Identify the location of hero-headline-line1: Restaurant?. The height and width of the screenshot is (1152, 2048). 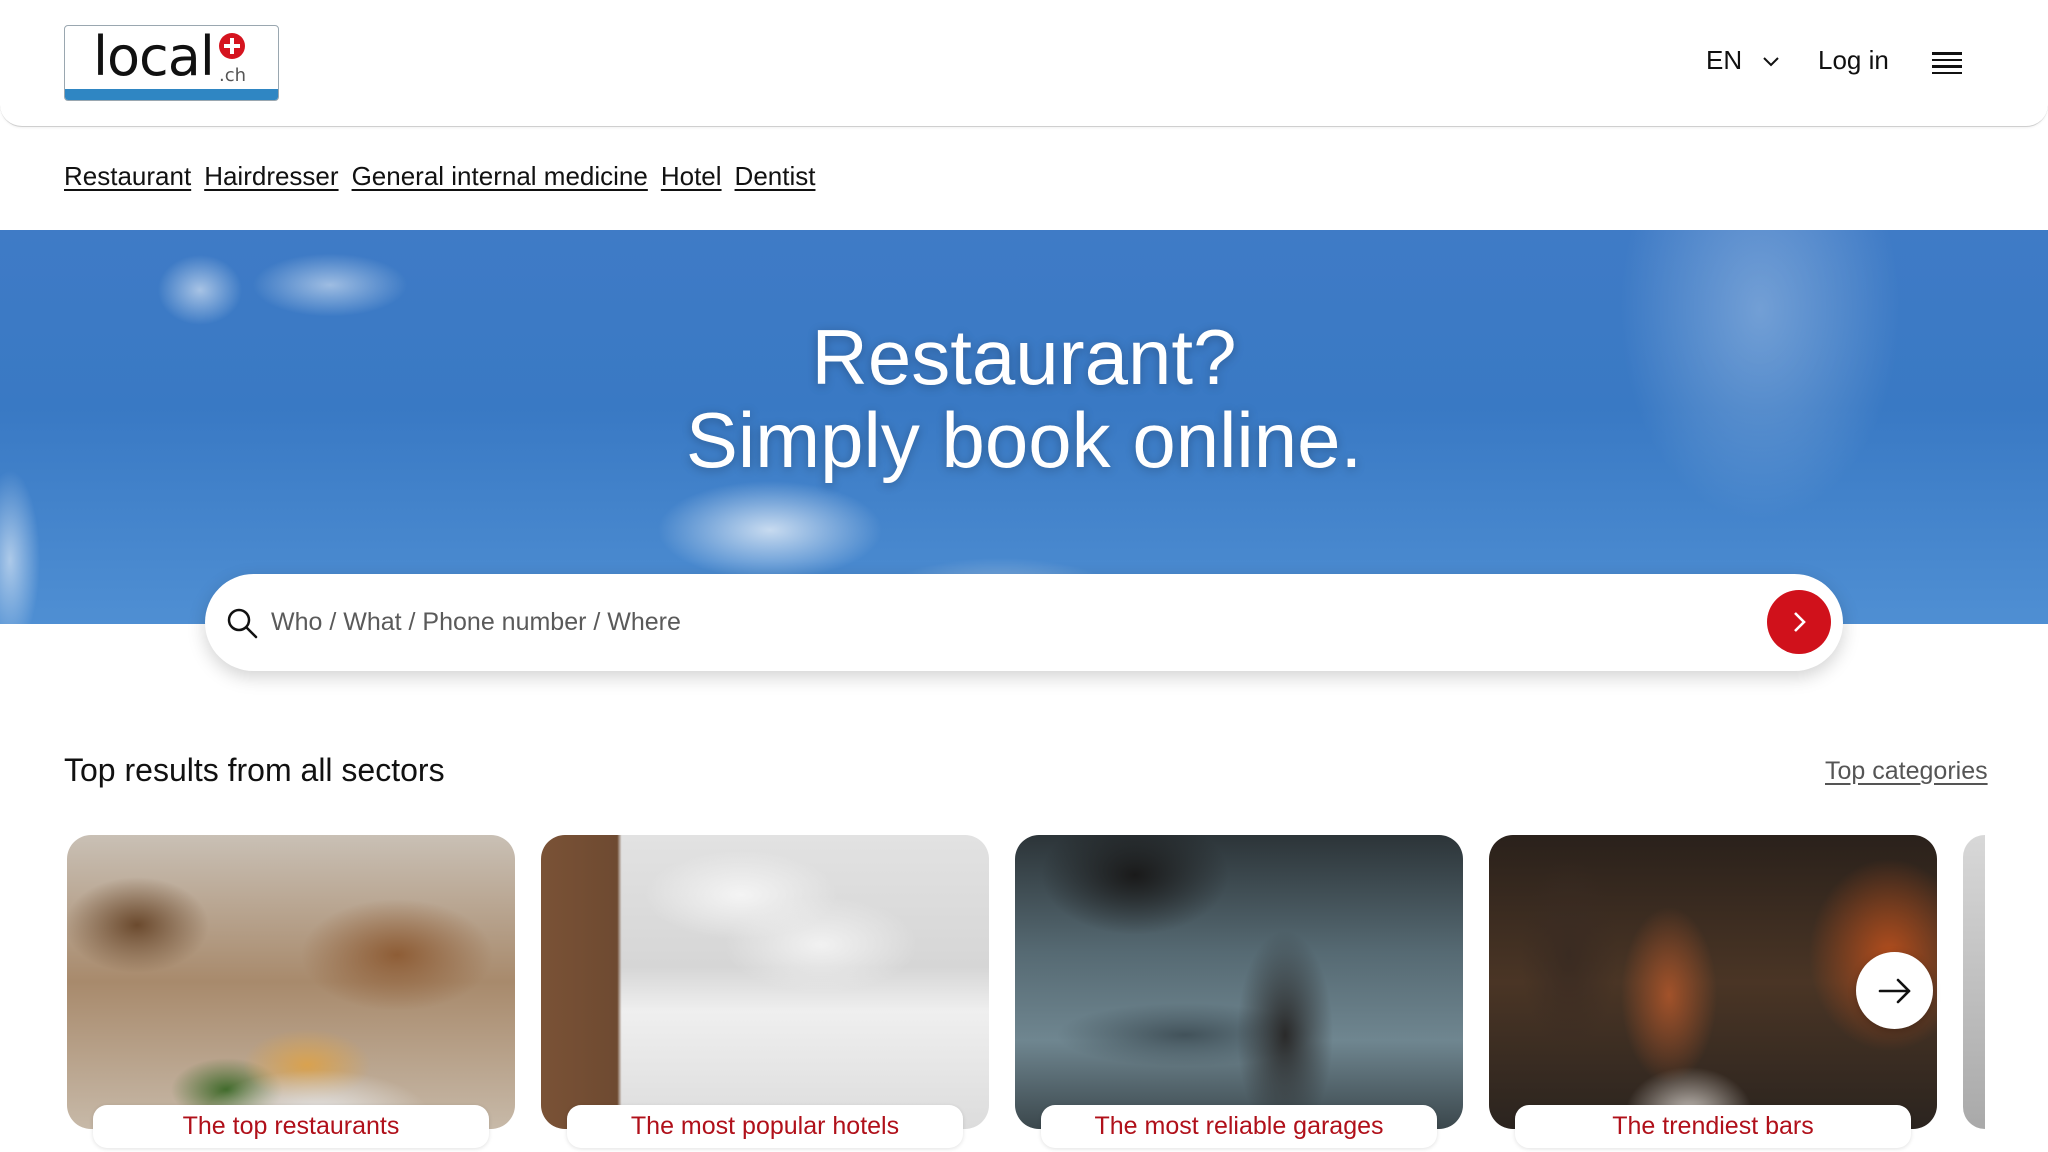
(1024, 357).